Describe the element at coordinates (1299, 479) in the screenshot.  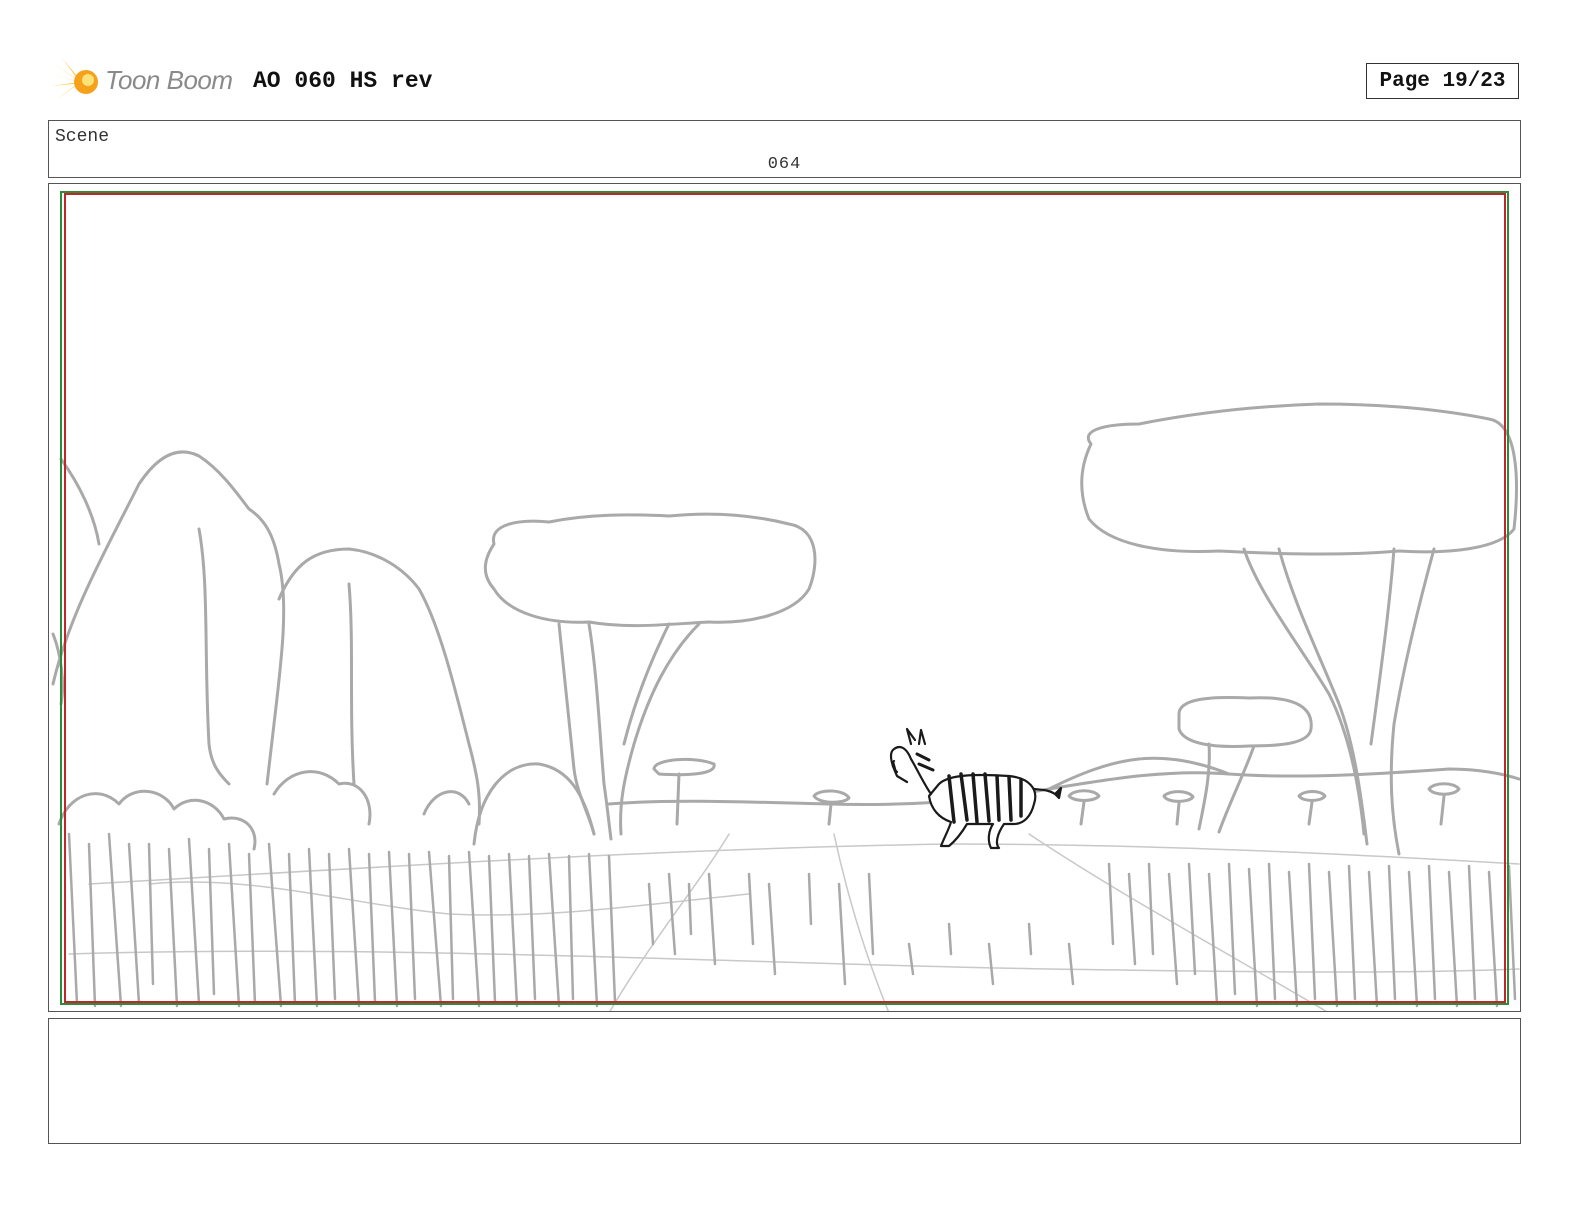
I see `acacia-right-canopy` at that location.